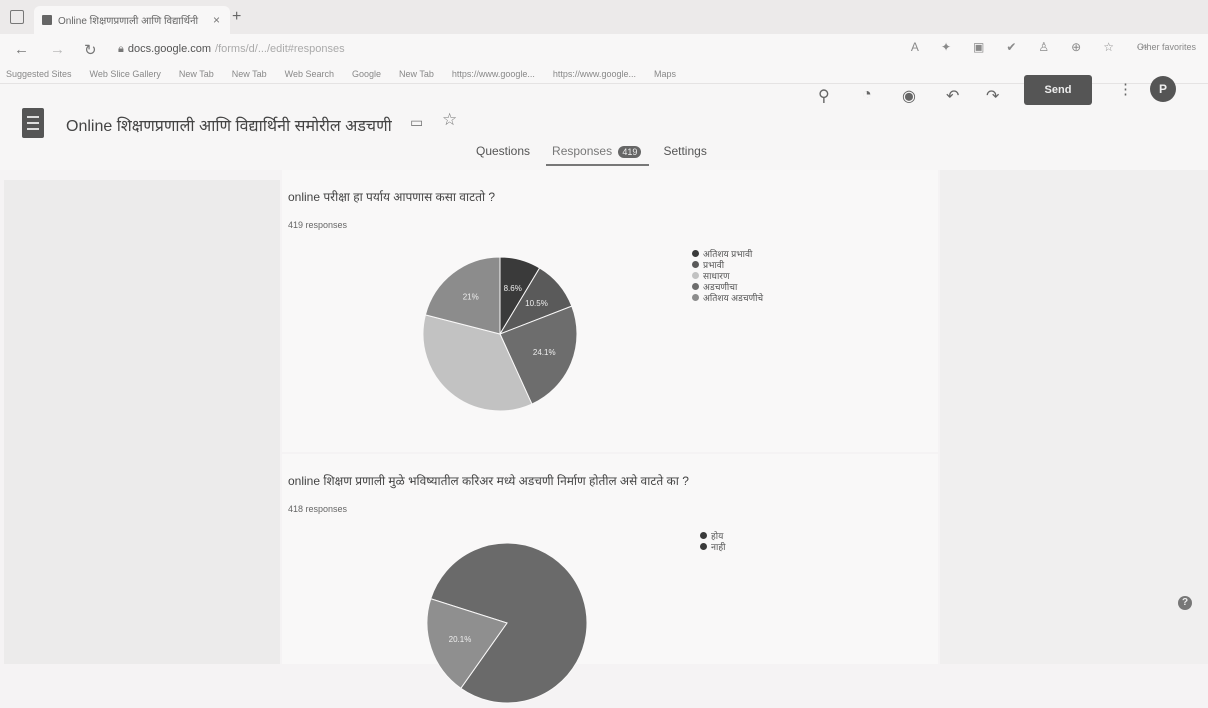 Image resolution: width=1208 pixels, height=708 pixels. I want to click on legend-label: अतिशय अडचणीचे, so click(733, 298).